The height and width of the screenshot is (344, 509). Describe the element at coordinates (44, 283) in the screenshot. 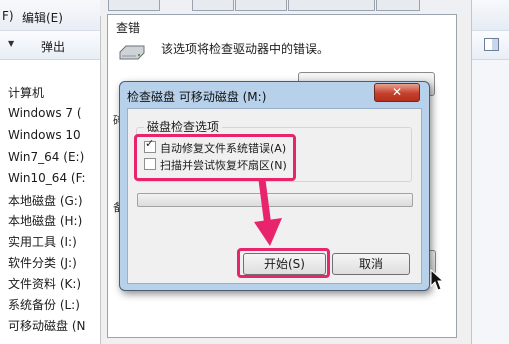

I see `nav-item-drive: 文件资料 (K:)` at that location.